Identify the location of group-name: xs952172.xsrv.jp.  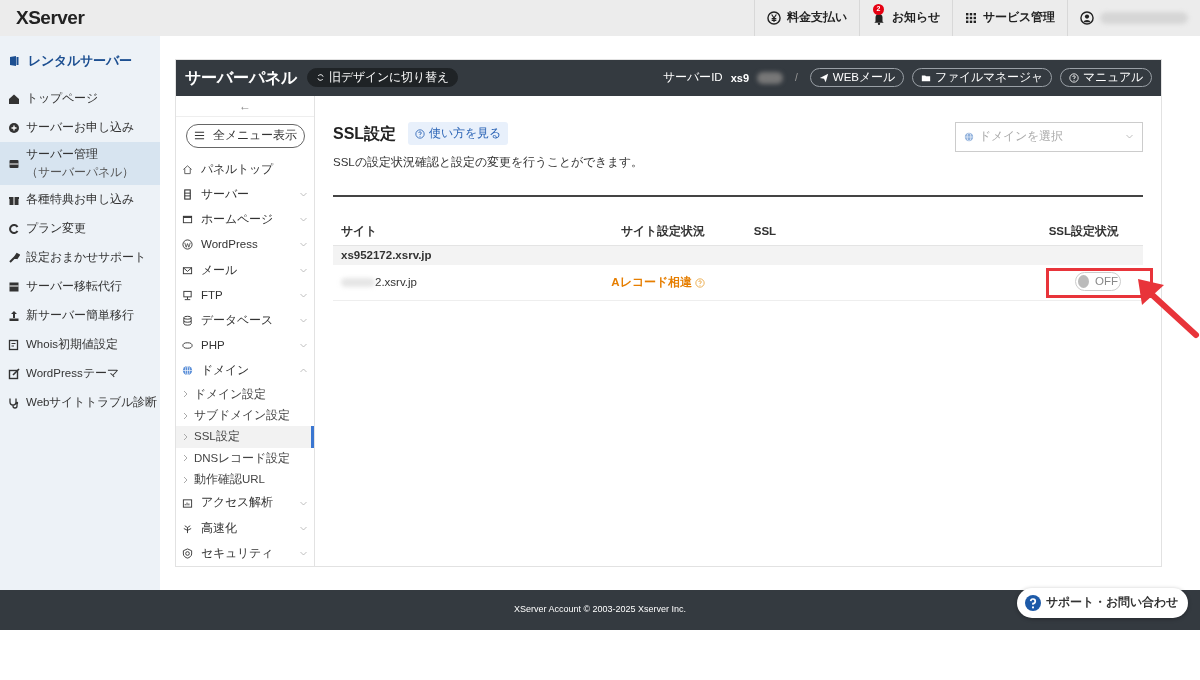
(386, 254).